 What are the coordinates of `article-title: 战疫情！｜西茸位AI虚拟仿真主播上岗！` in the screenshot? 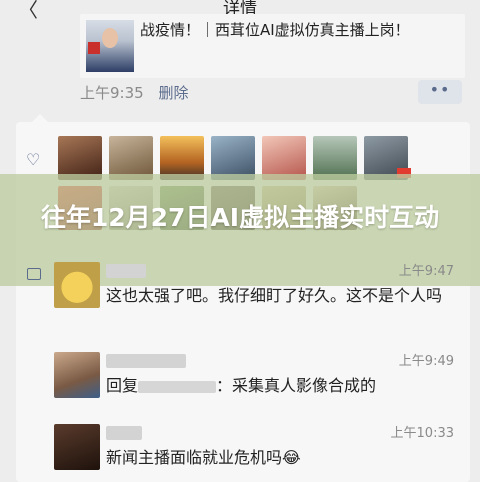 It's located at (275, 30).